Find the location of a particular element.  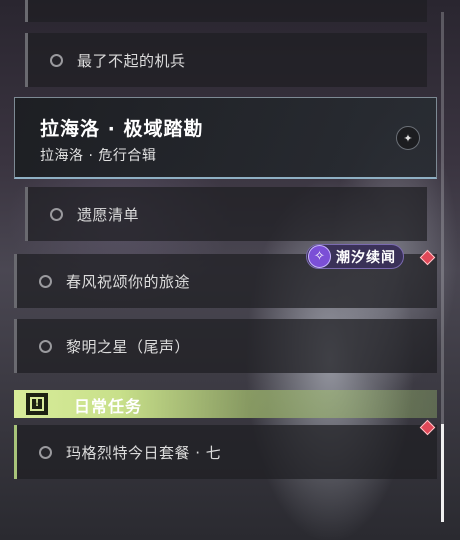

daily-tasks-header: ! 日常任务 is located at coordinates (225, 404).